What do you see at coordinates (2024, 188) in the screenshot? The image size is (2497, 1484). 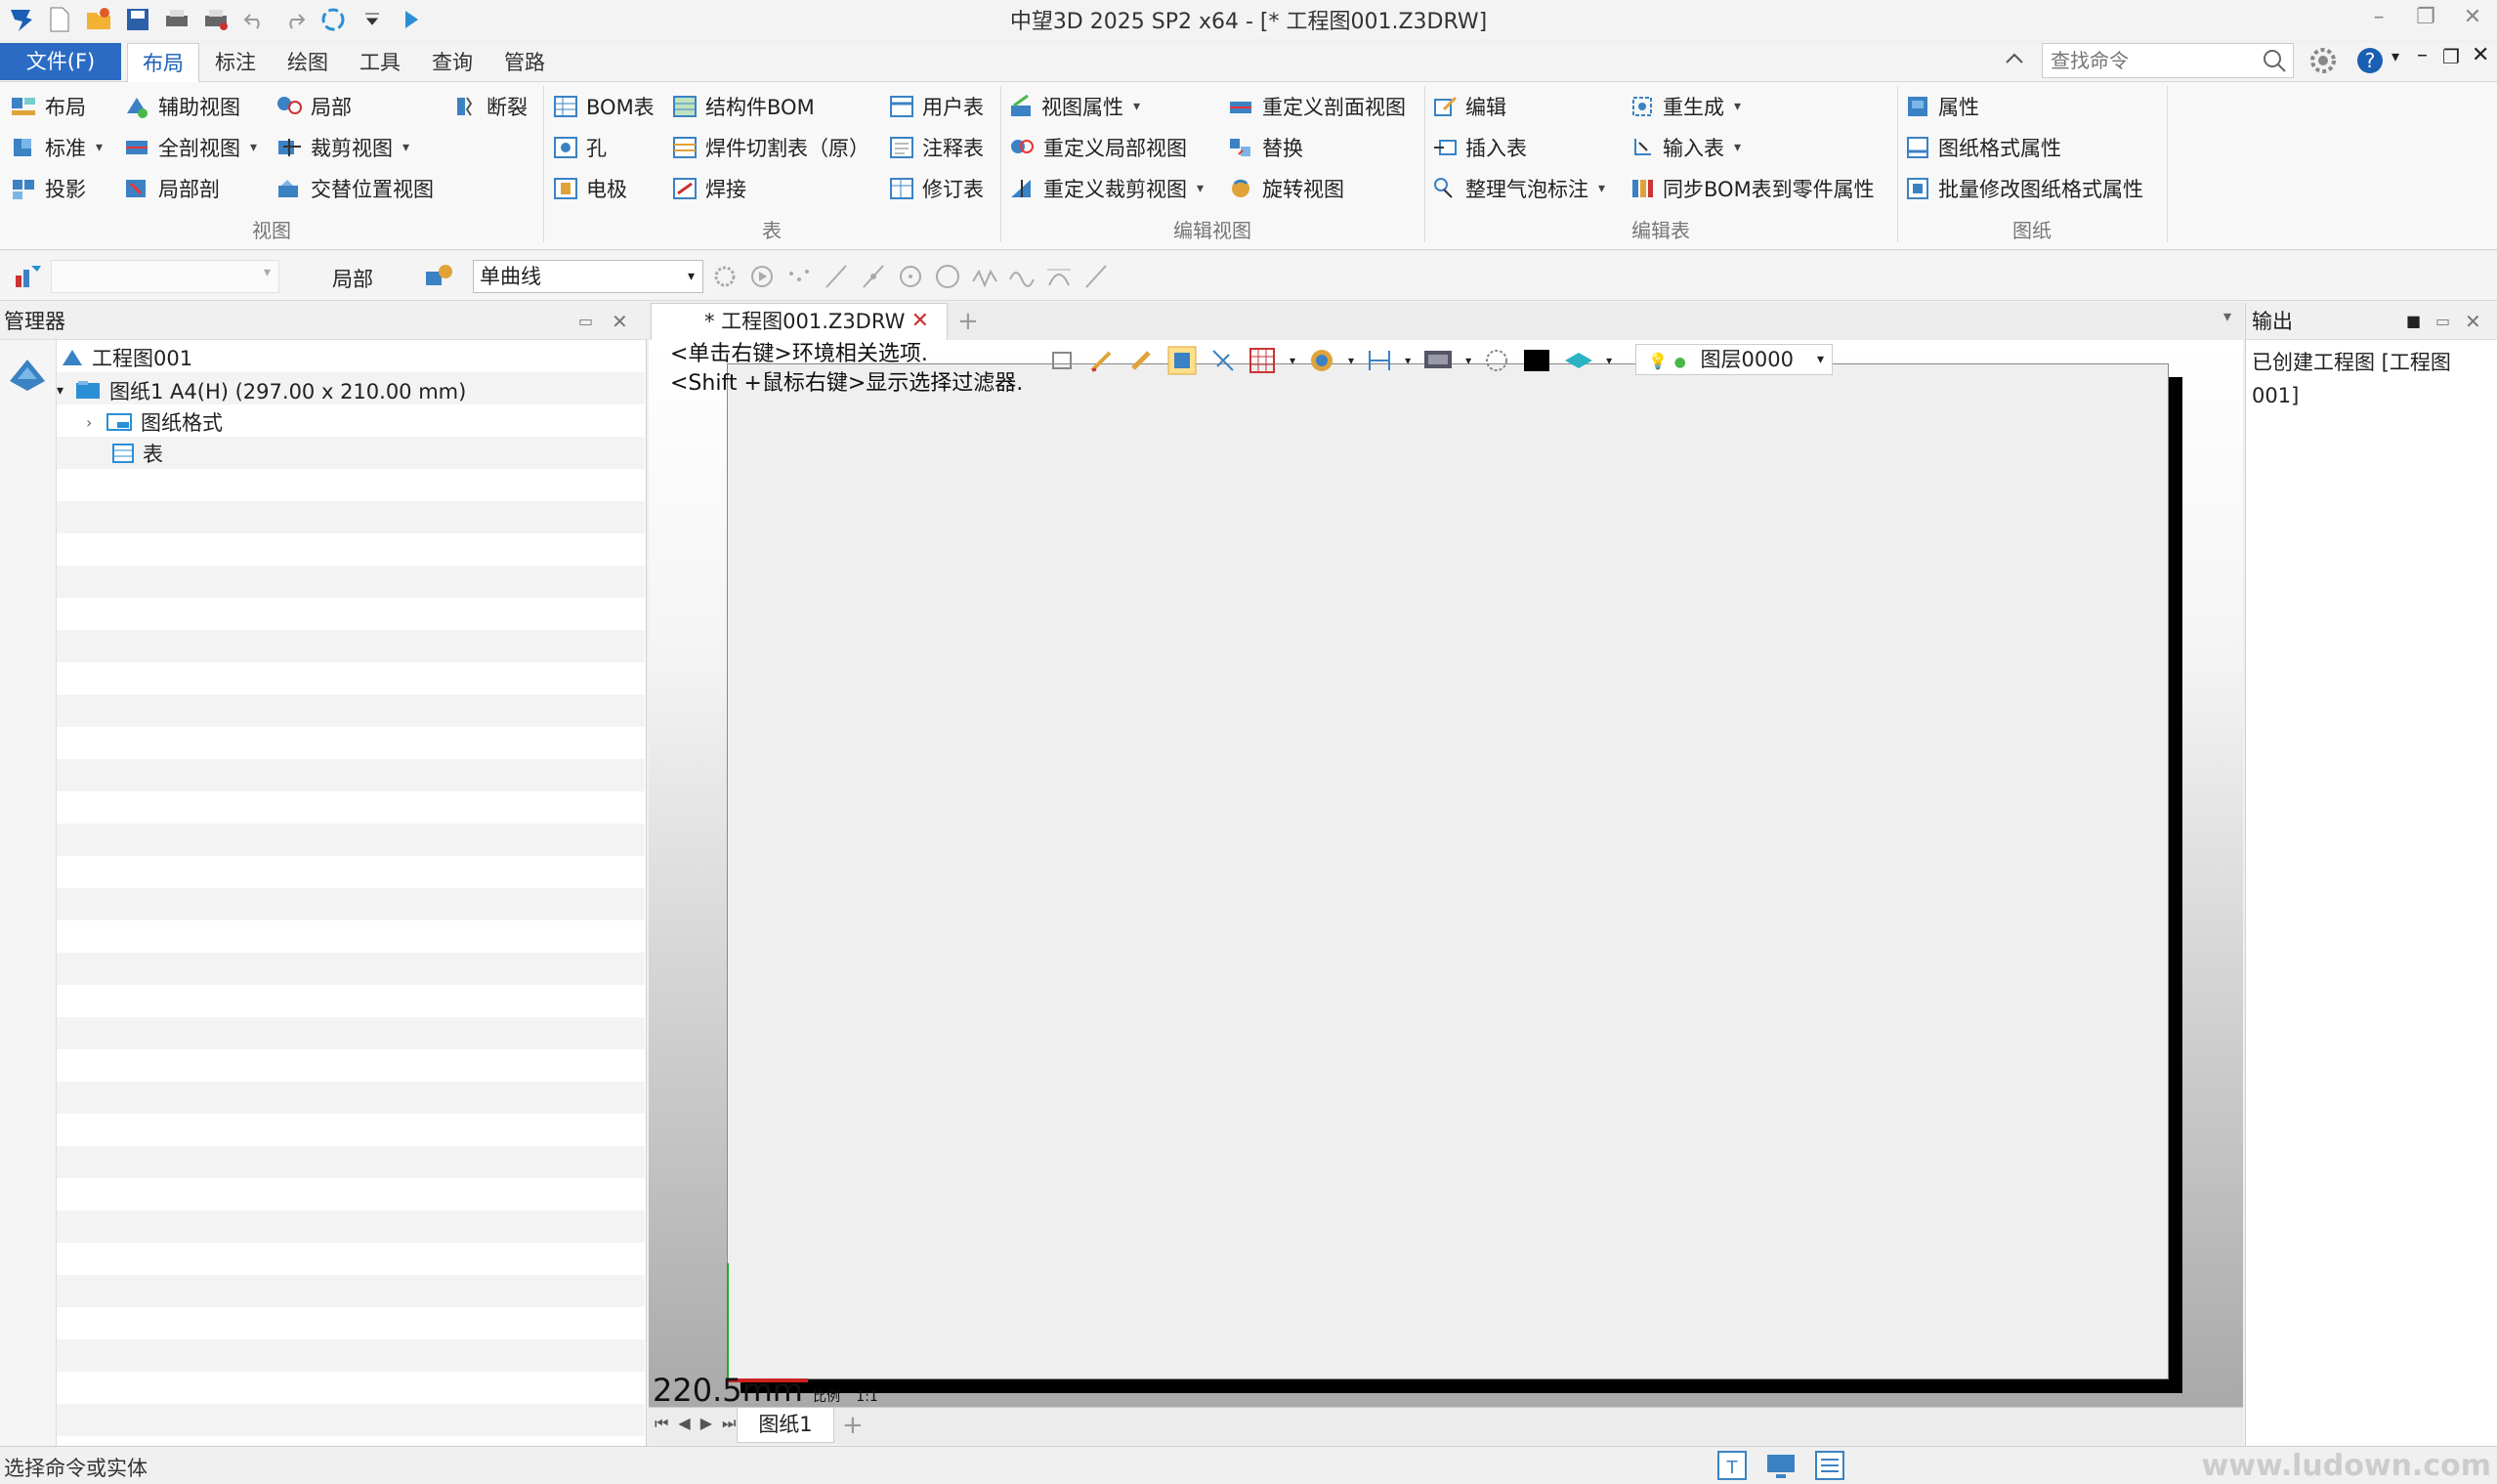 I see `batch-modify-format-button: 批量修改图纸格式属性` at bounding box center [2024, 188].